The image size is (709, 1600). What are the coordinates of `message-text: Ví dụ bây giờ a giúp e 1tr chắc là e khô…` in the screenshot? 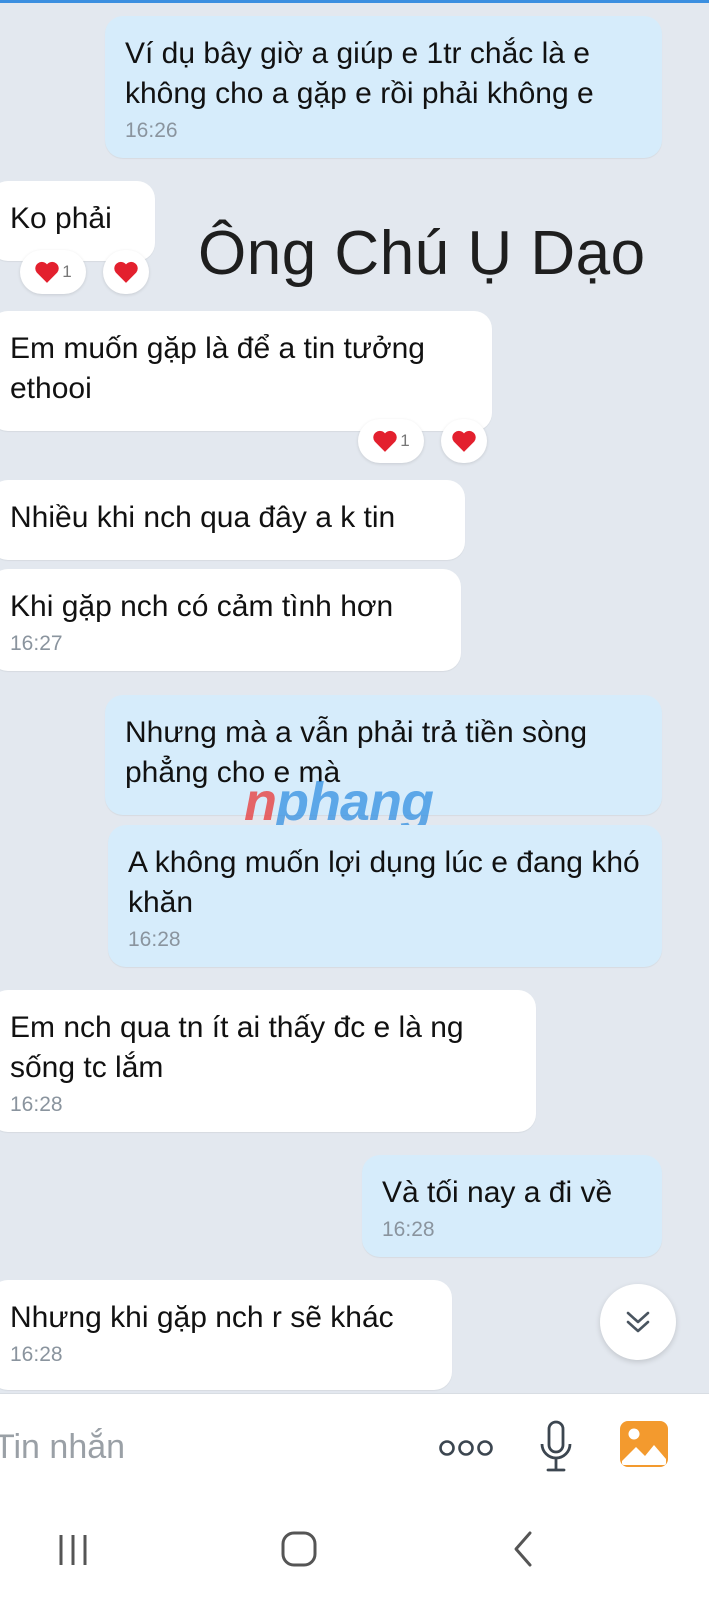 It's located at (362, 73).